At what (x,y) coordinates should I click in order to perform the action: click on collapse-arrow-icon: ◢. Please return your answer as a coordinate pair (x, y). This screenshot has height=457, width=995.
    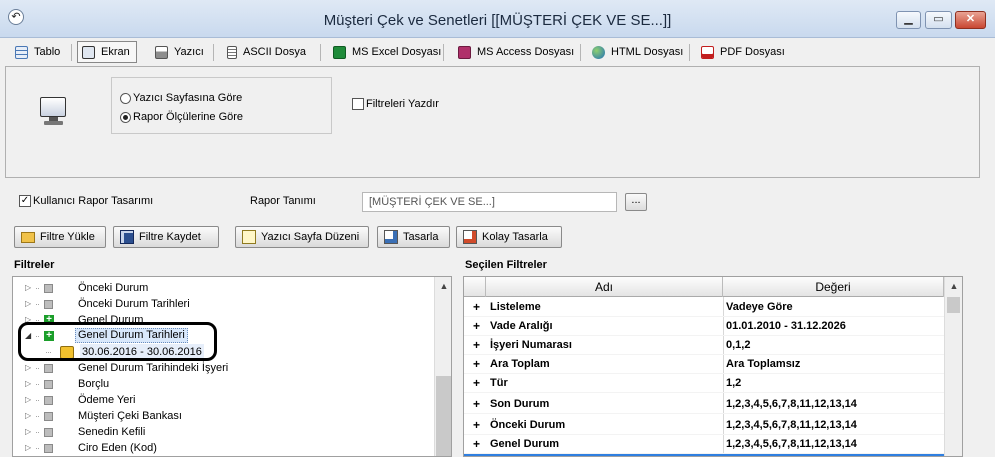
    Looking at the image, I should click on (28, 336).